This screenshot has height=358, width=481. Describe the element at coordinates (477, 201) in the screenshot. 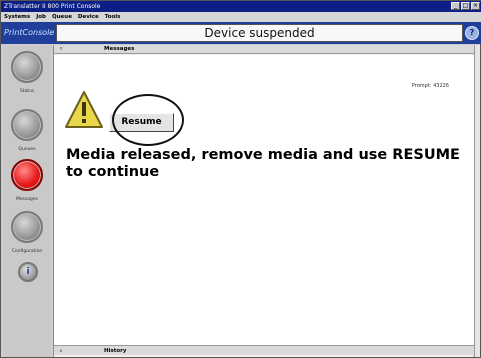

I see `vertical-scrollbar` at that location.